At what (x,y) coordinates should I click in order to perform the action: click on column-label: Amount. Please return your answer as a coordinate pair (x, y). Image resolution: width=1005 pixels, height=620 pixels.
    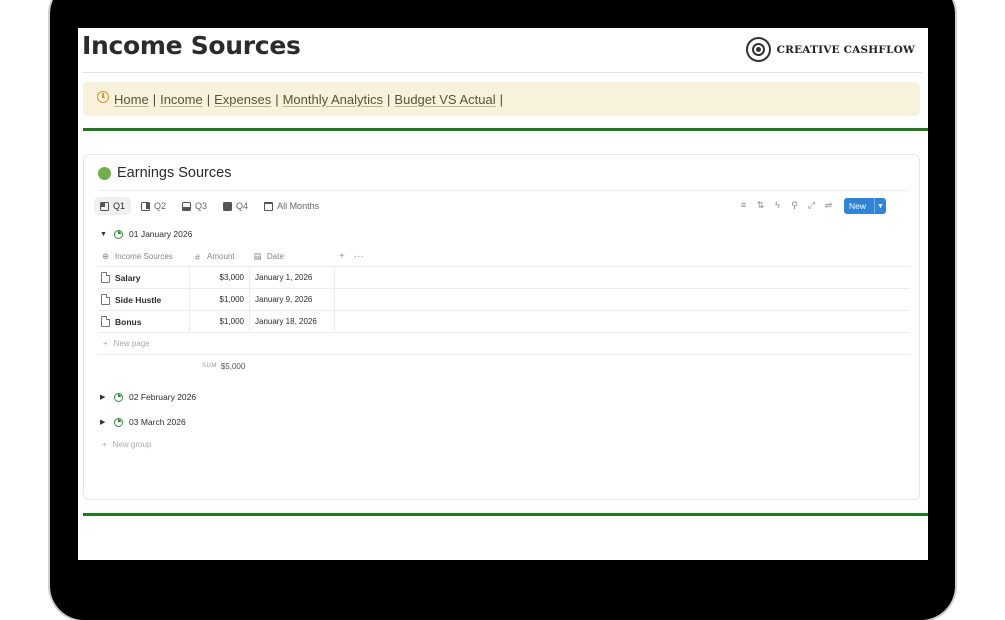
    Looking at the image, I should click on (221, 256).